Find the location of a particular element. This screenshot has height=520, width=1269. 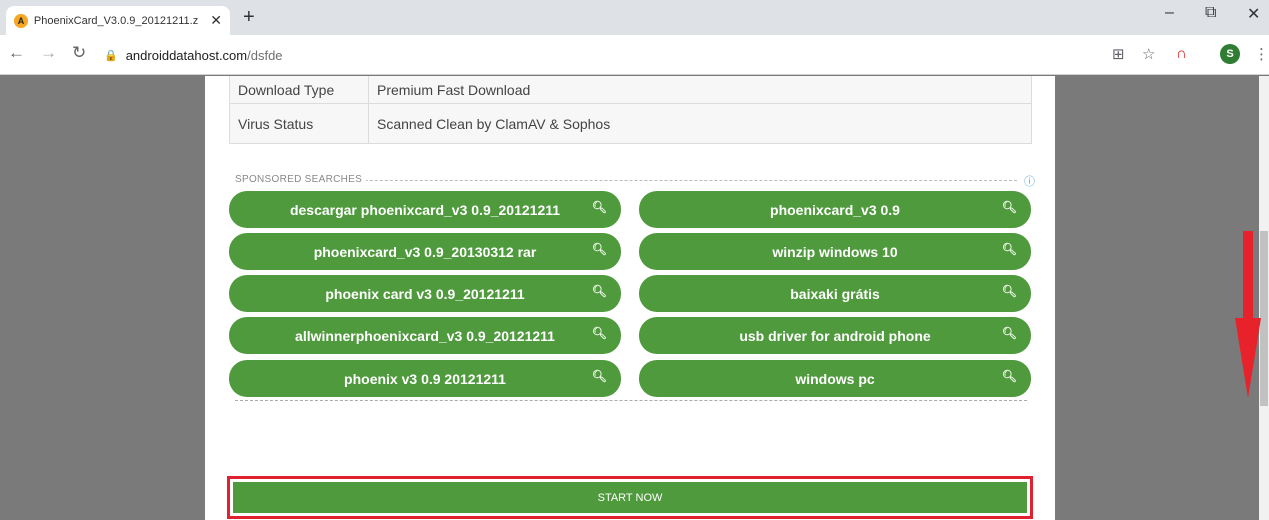

search-label: phoenixcard_v3 0.9_20130312 rar is located at coordinates (425, 251).